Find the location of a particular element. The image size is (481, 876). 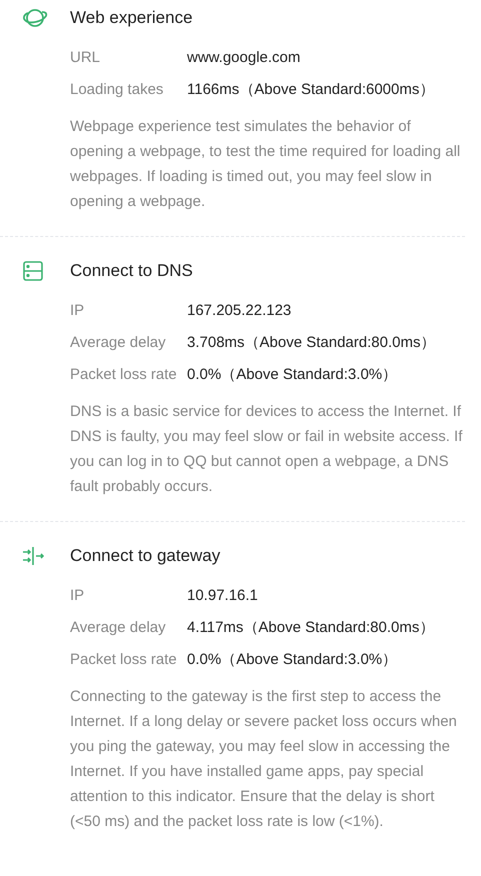

planet-icon is located at coordinates (35, 18).